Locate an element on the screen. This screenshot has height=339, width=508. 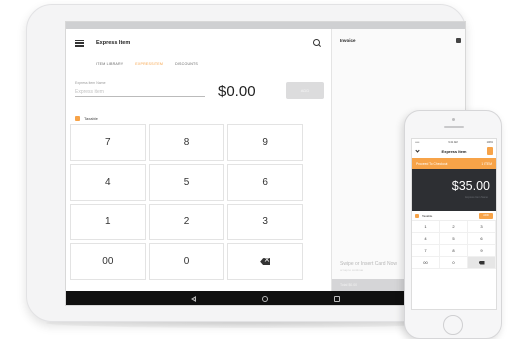
key-9: 9 is located at coordinates (265, 142).